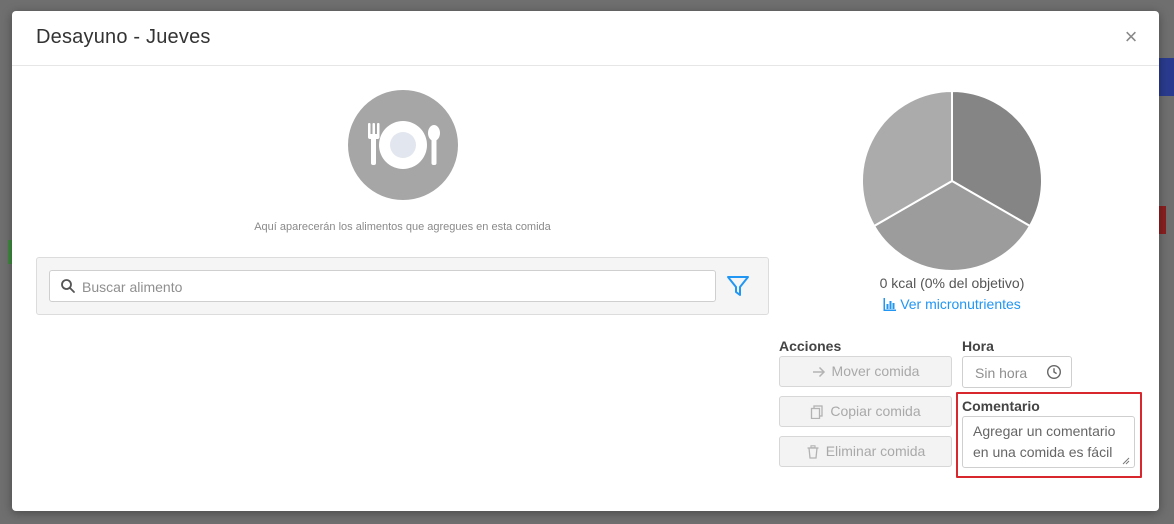 The width and height of the screenshot is (1174, 524). Describe the element at coordinates (960, 304) in the screenshot. I see `micronutrients-label: Ver micronutrientes` at that location.